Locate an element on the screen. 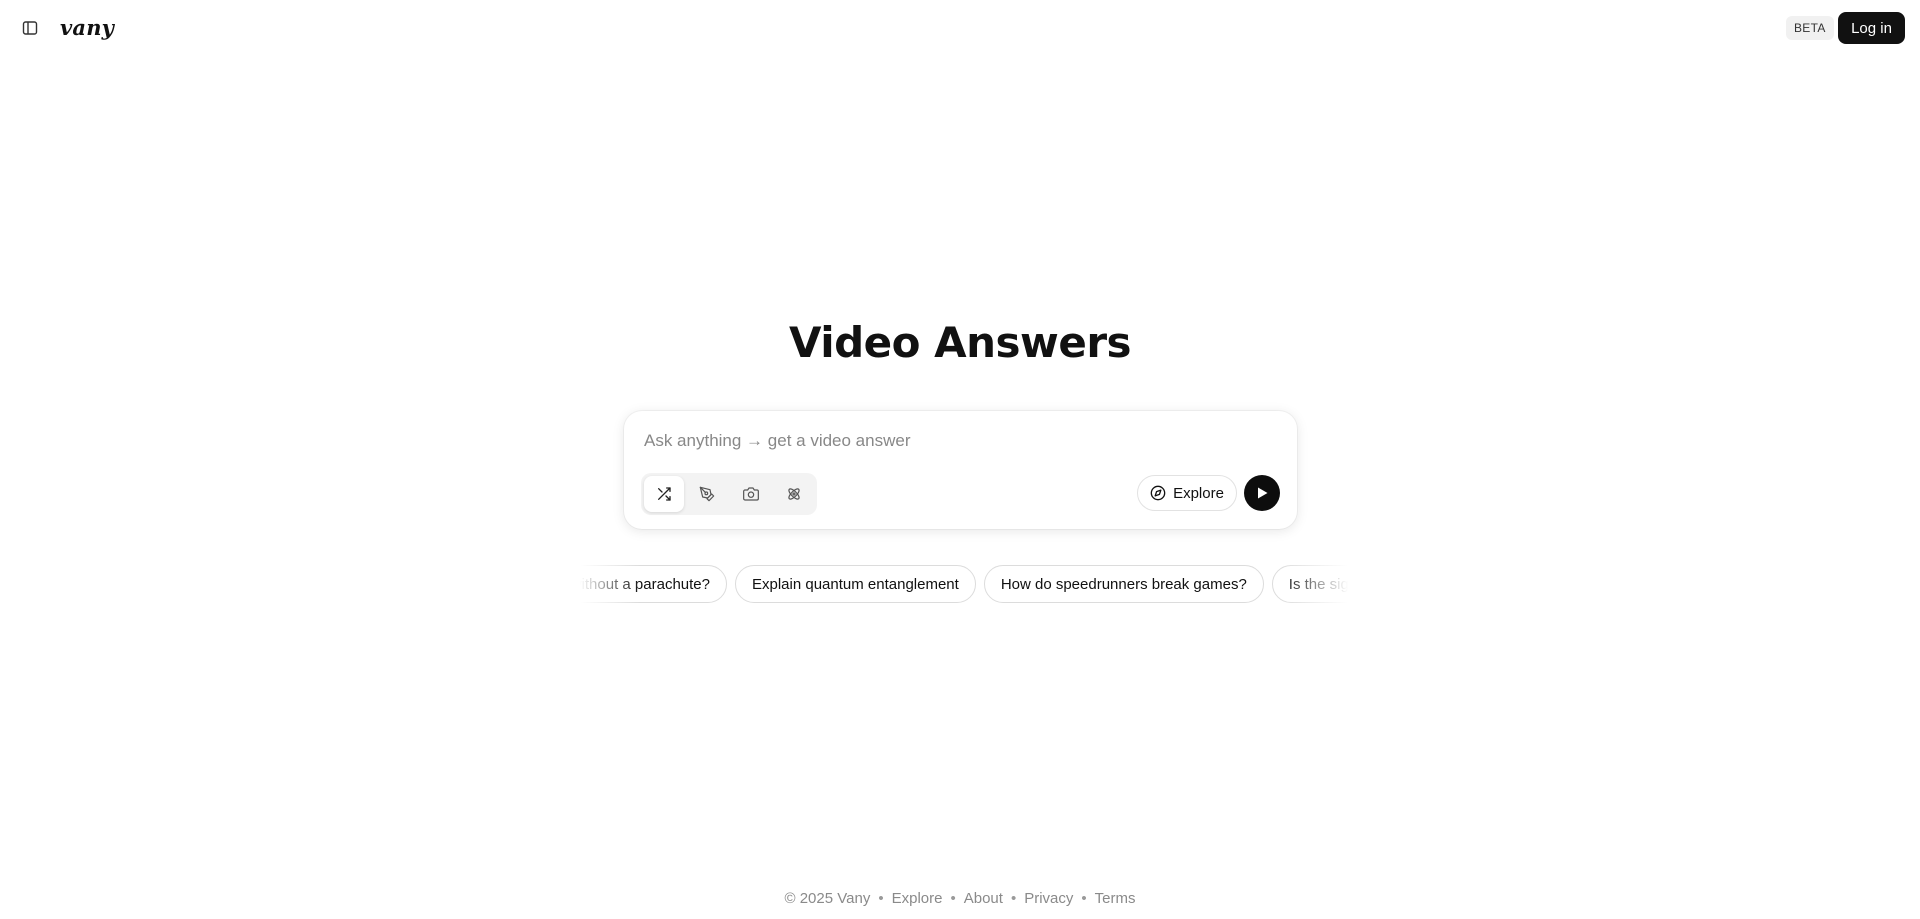  mode-camera-button is located at coordinates (751, 494).